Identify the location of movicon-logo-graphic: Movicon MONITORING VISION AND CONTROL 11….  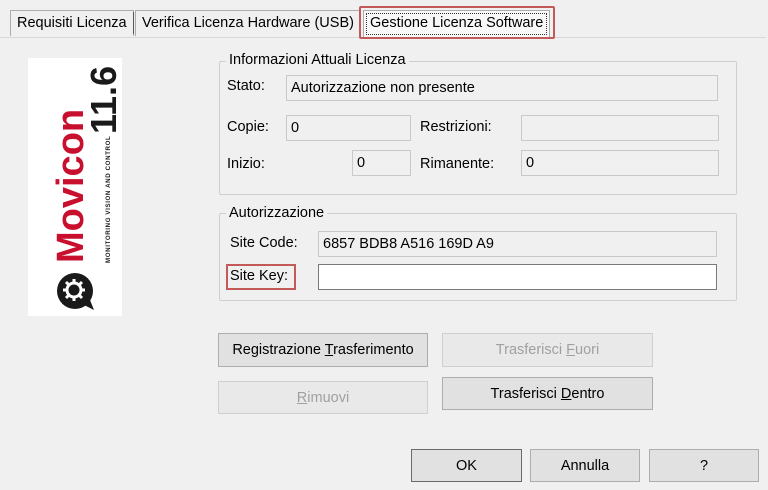
(87, 188).